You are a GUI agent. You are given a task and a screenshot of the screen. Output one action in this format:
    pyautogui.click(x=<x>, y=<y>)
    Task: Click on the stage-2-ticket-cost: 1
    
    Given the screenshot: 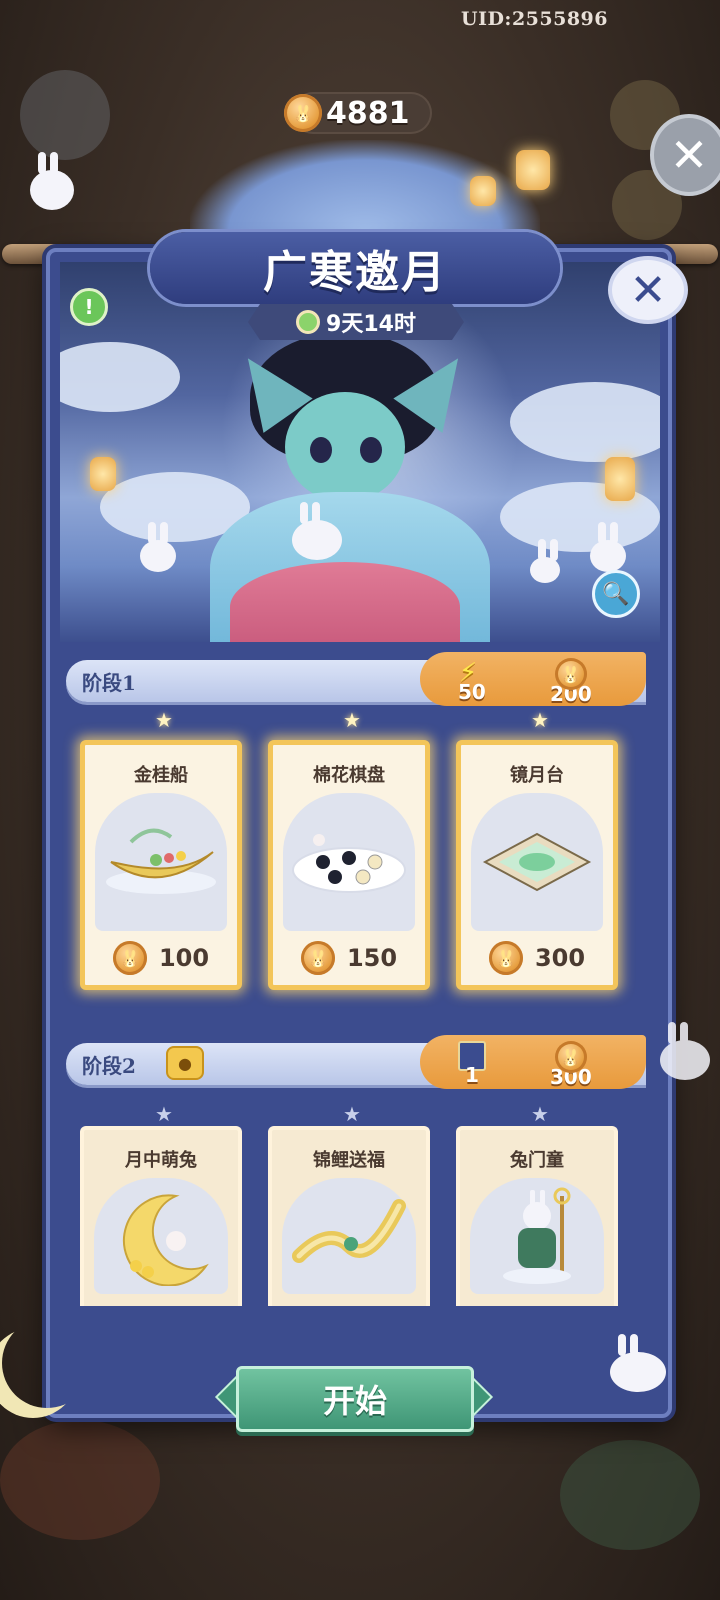 What is the action you would take?
    pyautogui.click(x=472, y=1064)
    